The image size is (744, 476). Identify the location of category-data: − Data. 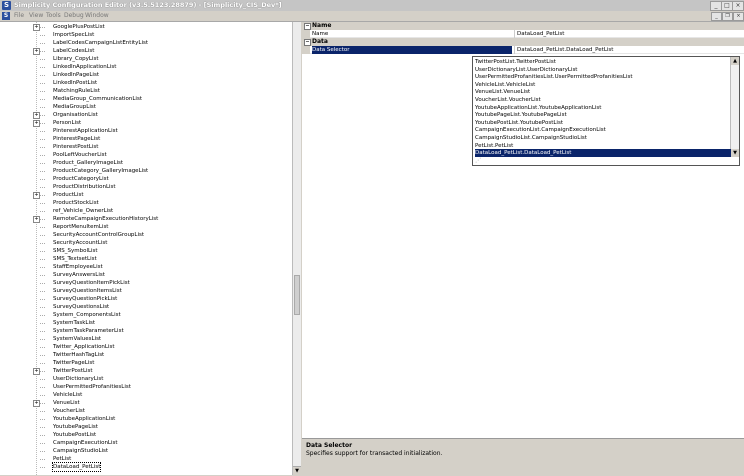
(523, 42).